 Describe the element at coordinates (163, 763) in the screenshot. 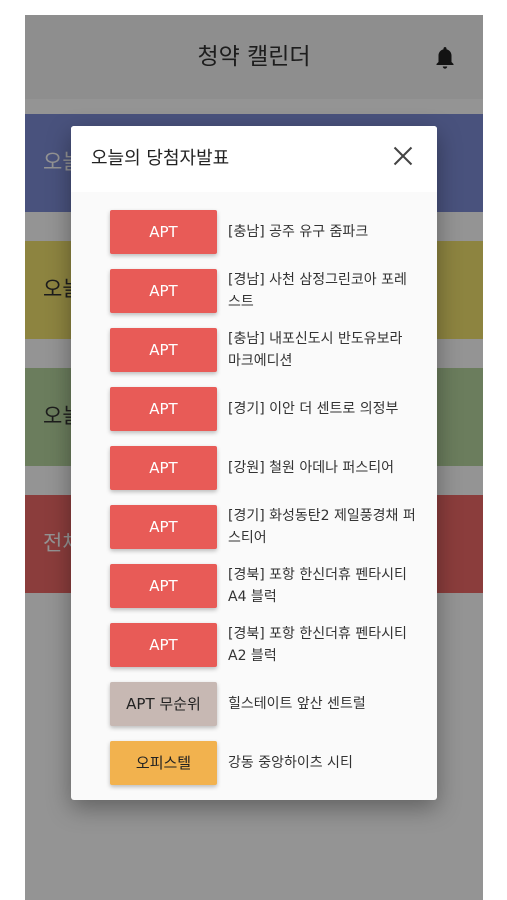

I see `type-badge: 오피스텔` at that location.